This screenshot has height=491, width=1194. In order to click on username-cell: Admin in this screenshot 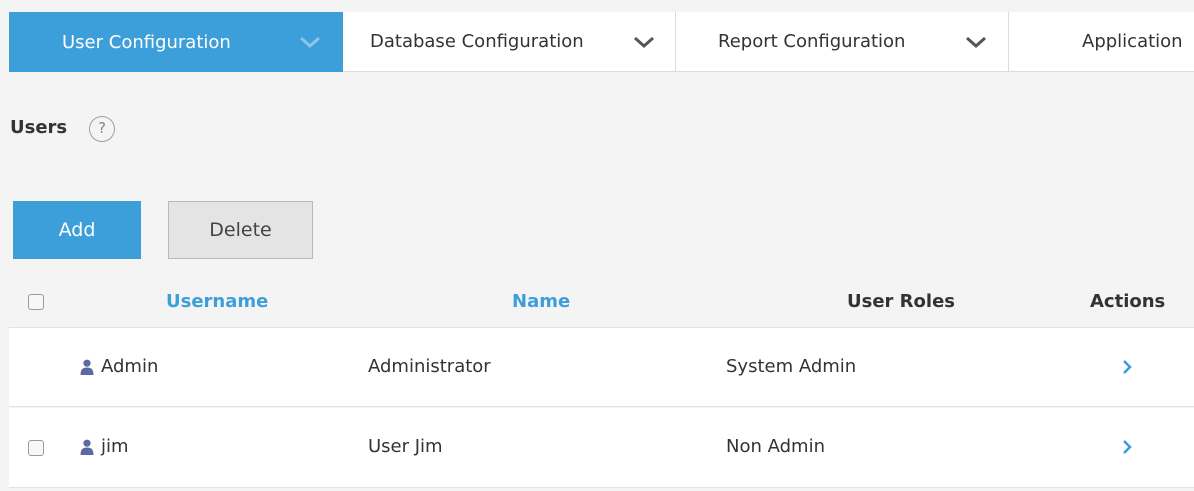, I will do `click(130, 366)`.